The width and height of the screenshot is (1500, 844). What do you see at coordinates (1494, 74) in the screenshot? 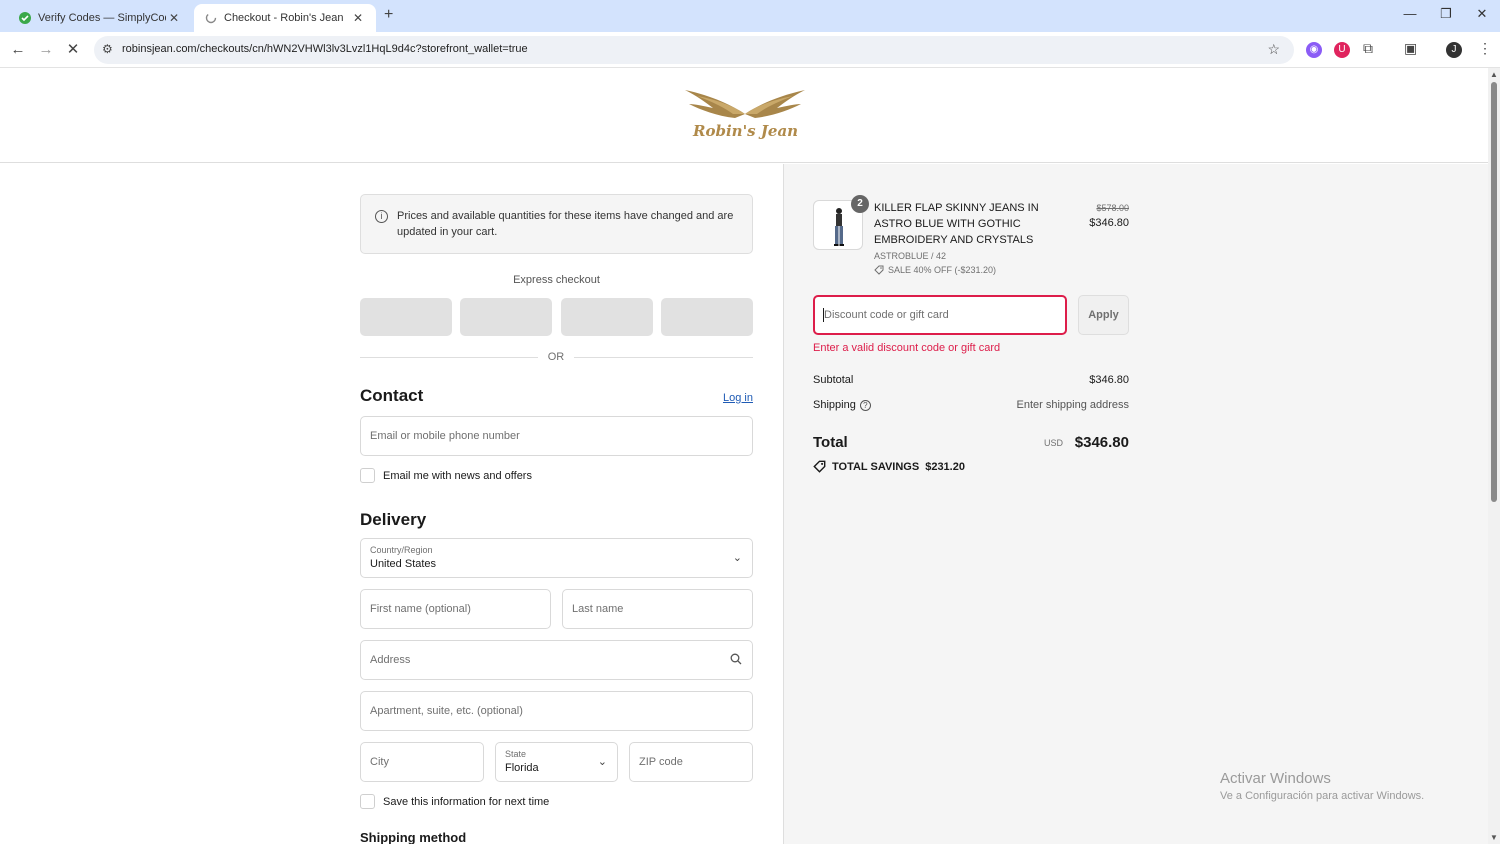
I see `scroll-up-icon: ▲` at bounding box center [1494, 74].